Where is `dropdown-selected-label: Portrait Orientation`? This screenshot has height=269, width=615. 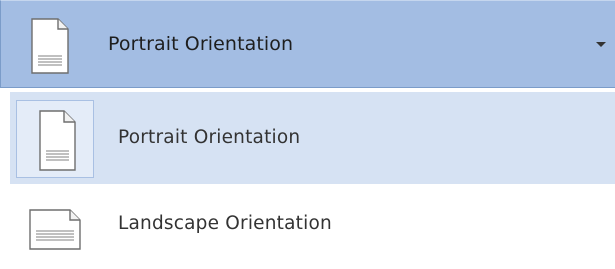 dropdown-selected-label: Portrait Orientation is located at coordinates (201, 44).